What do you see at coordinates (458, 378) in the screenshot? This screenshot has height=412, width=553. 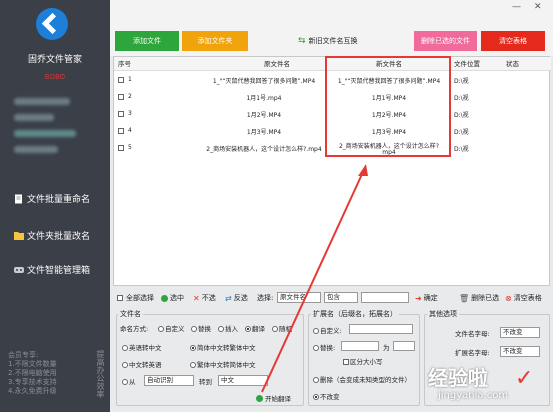 I see `watermark-text: 经验啦` at bounding box center [458, 378].